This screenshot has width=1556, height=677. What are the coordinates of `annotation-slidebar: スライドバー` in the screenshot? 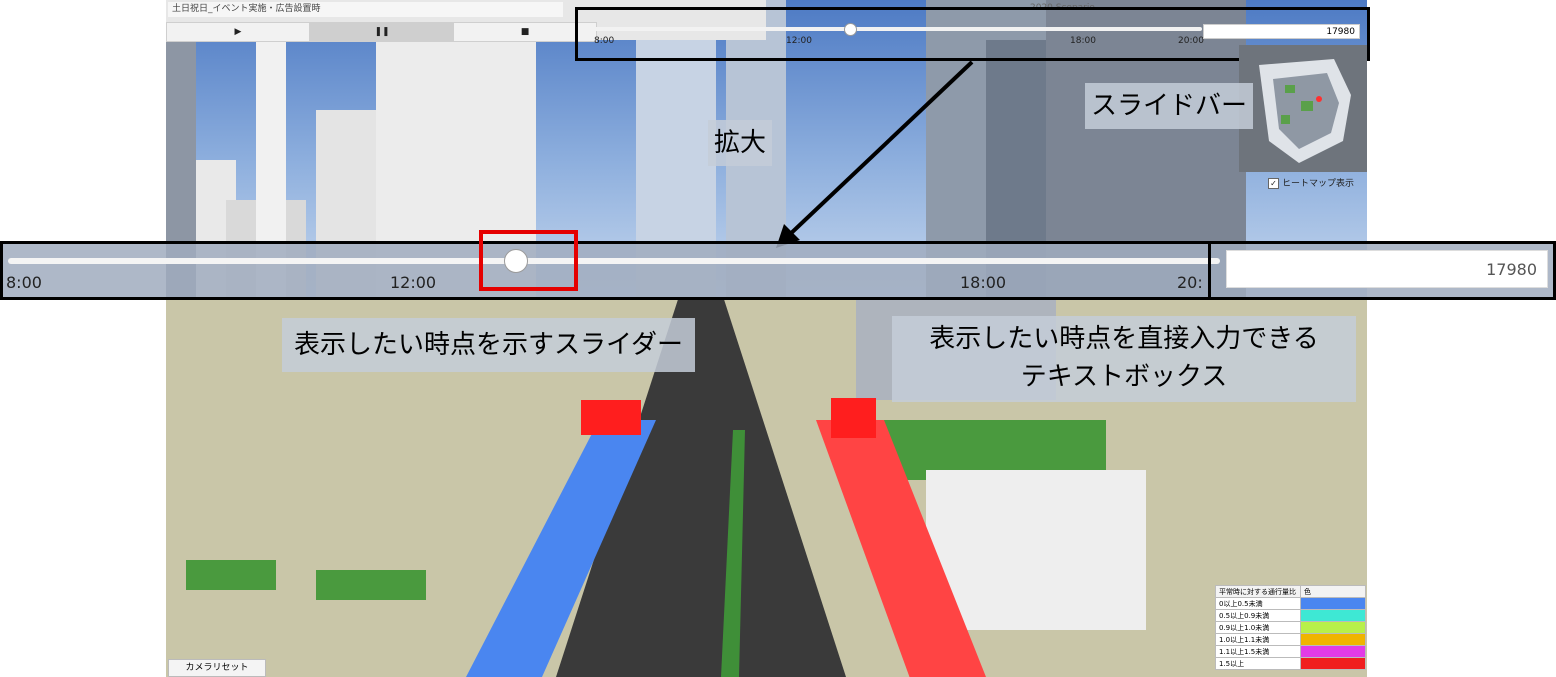 It's located at (1169, 106).